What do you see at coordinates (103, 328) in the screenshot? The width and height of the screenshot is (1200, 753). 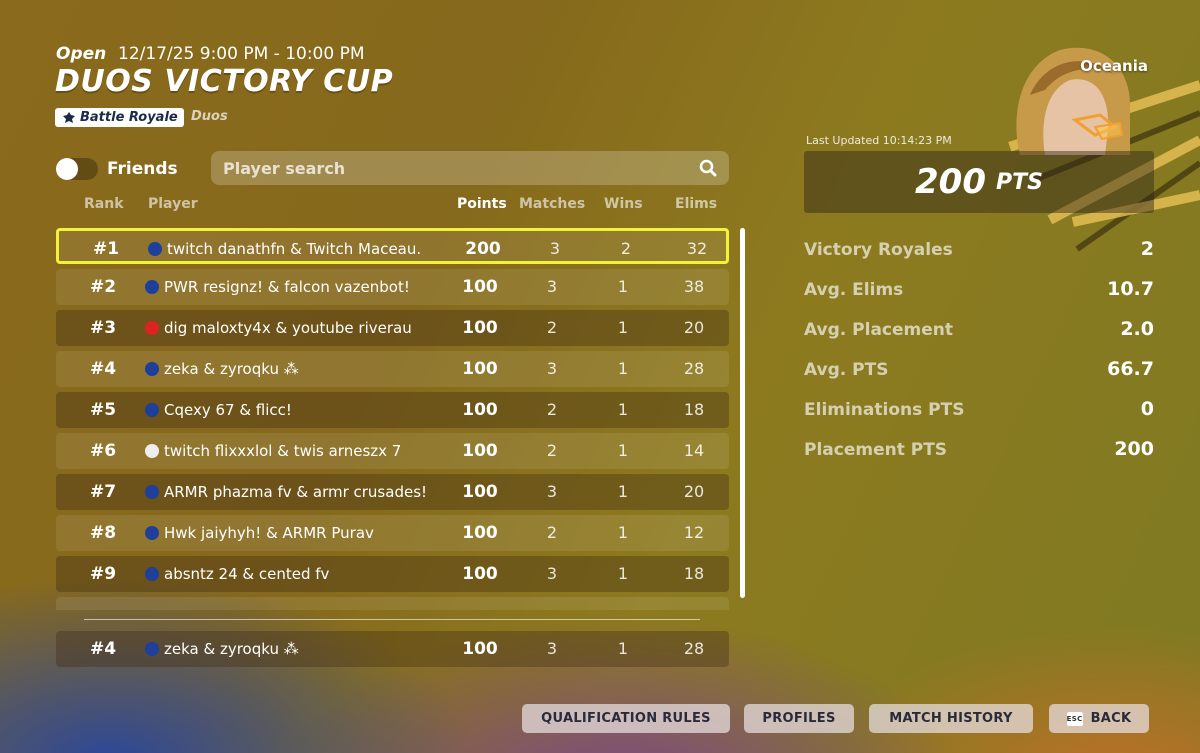 I see `row-rank: #3` at bounding box center [103, 328].